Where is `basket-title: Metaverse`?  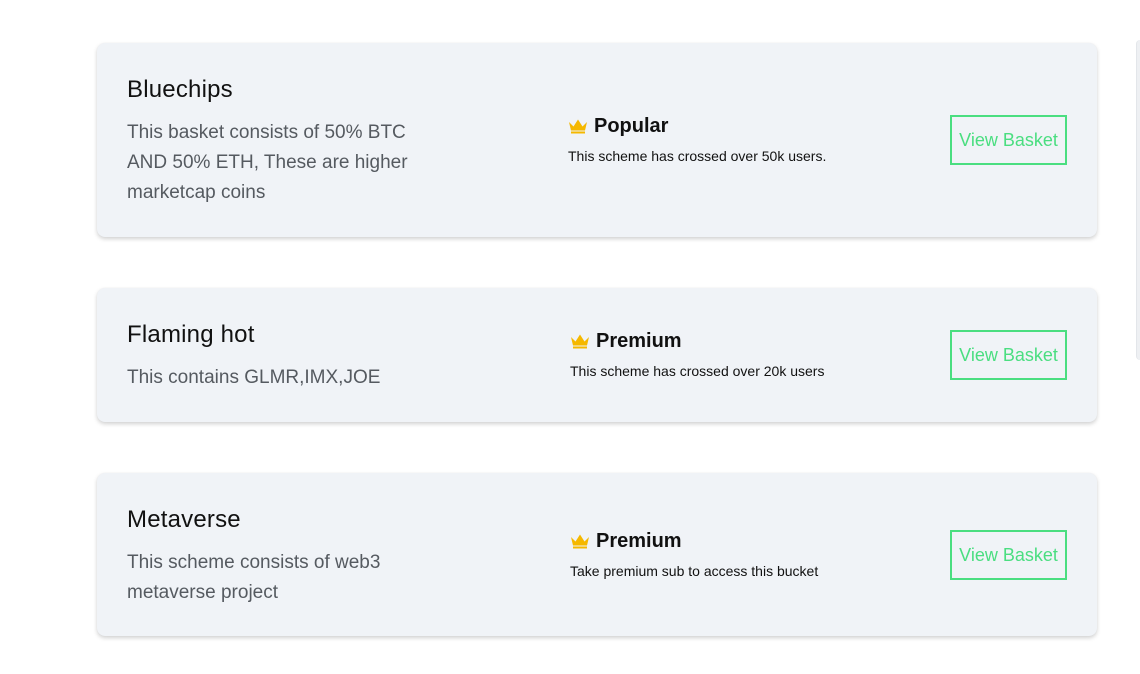 basket-title: Metaverse is located at coordinates (184, 519).